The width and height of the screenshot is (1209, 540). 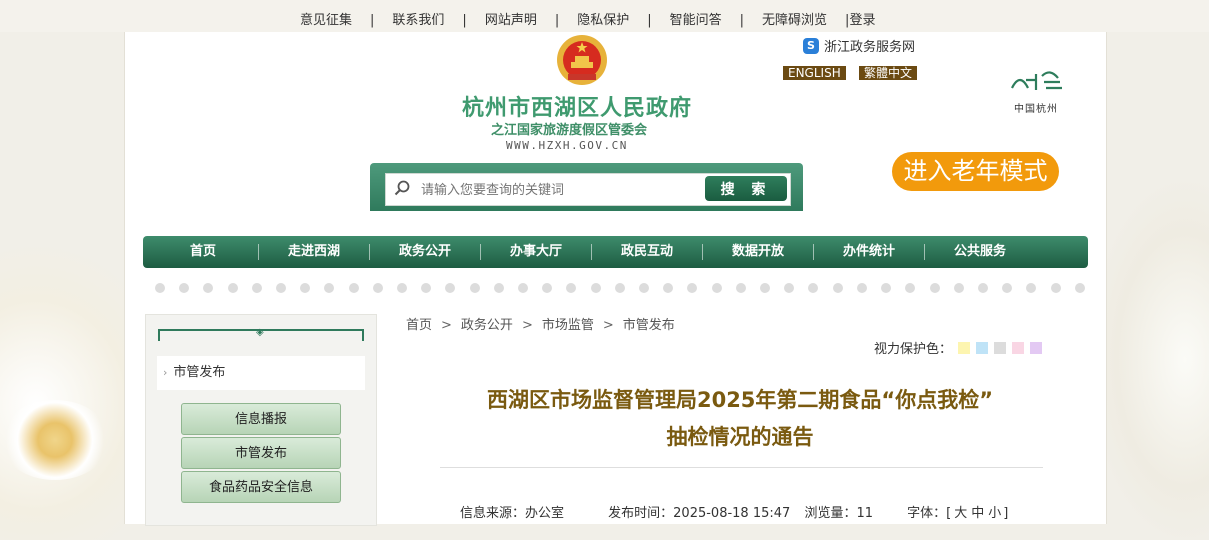 I want to click on search-box: 搜 索, so click(x=588, y=189).